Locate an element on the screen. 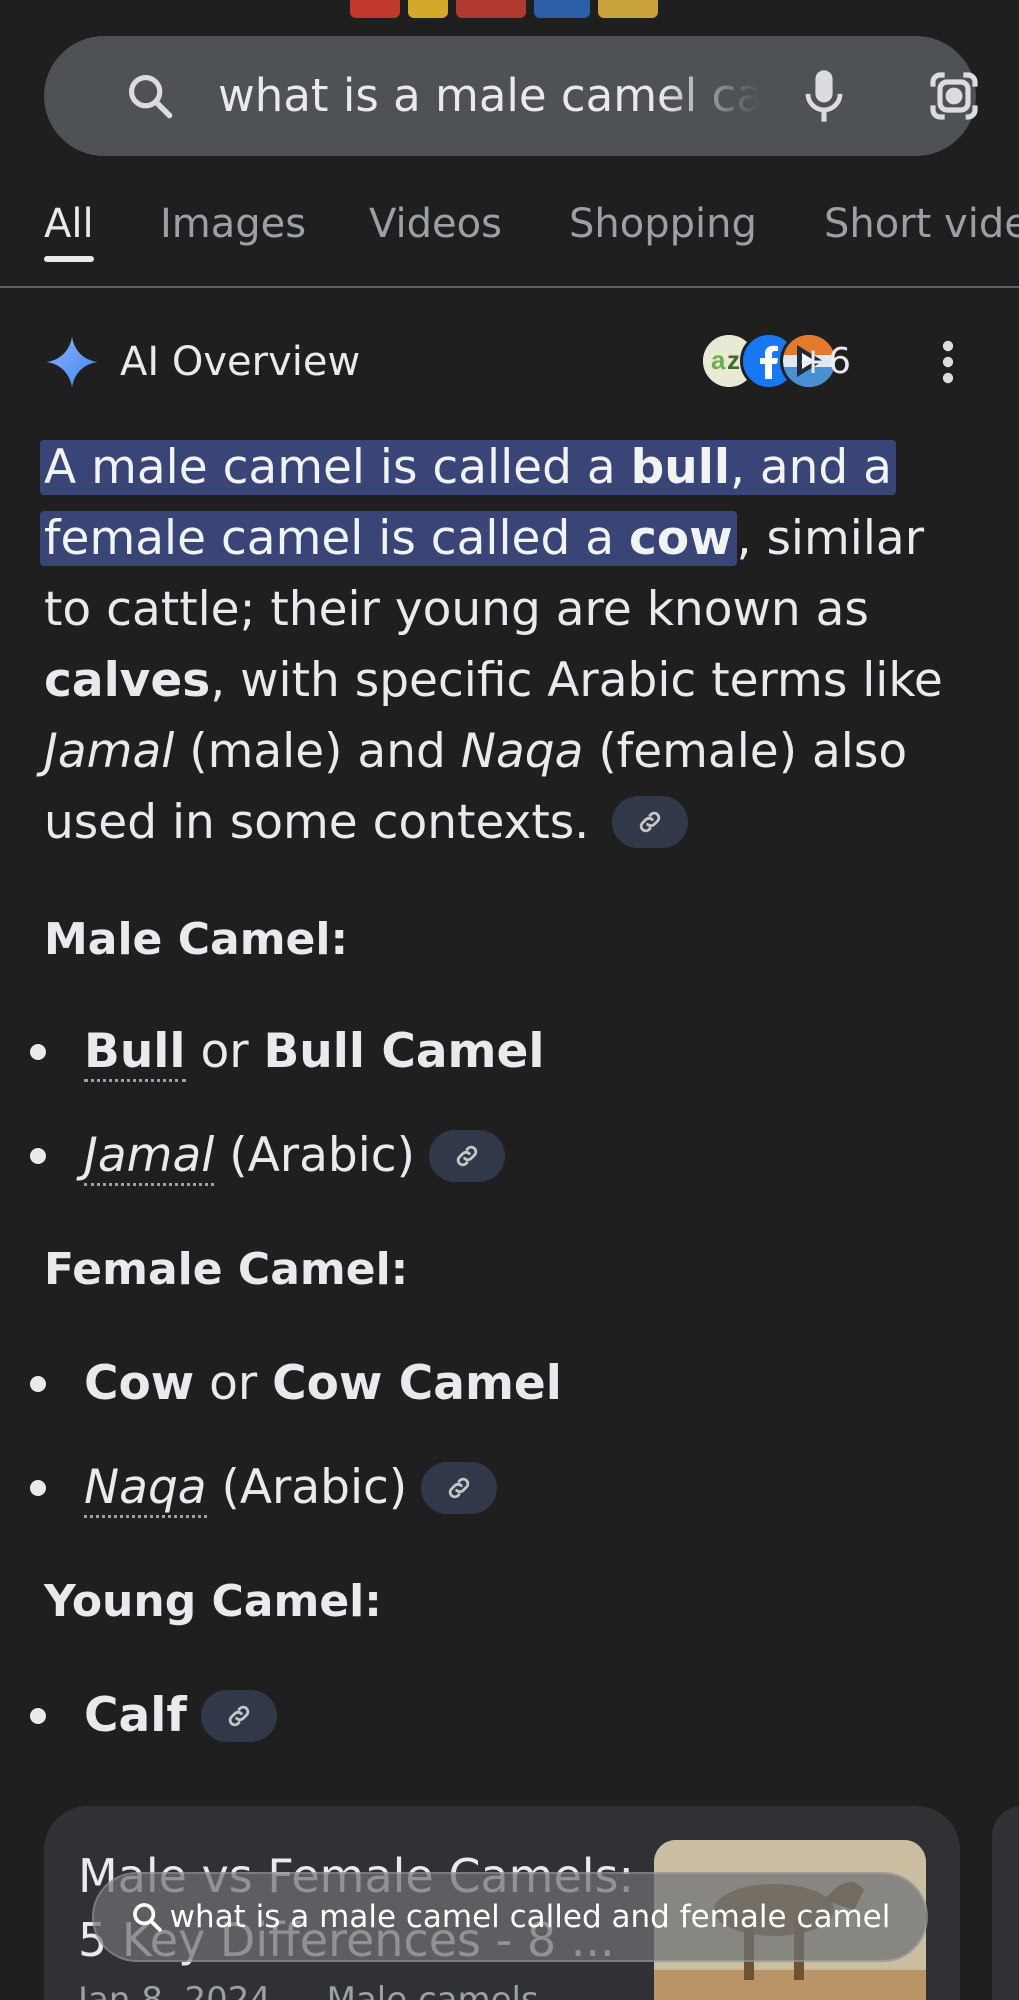 The image size is (1019, 2000). more-options-icon is located at coordinates (948, 362).